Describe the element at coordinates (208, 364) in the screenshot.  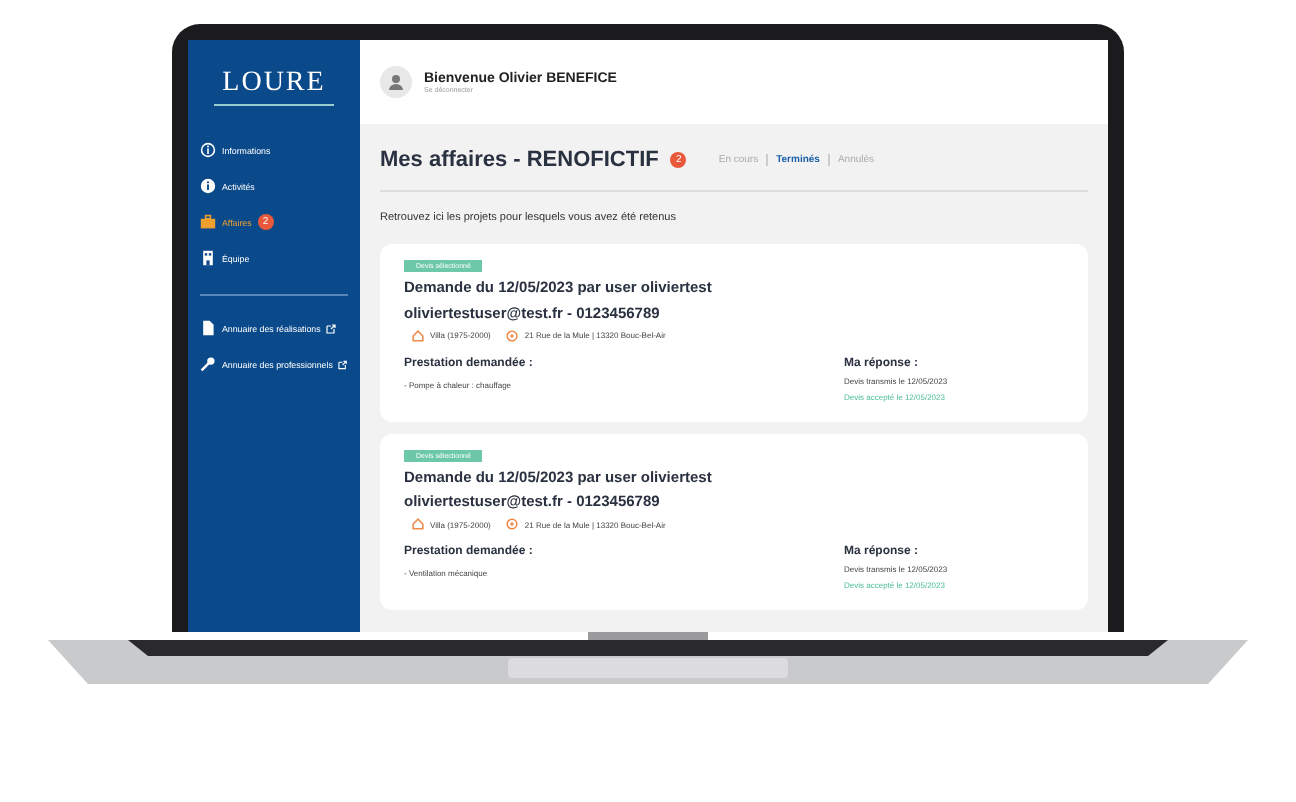
I see `wrench-icon` at that location.